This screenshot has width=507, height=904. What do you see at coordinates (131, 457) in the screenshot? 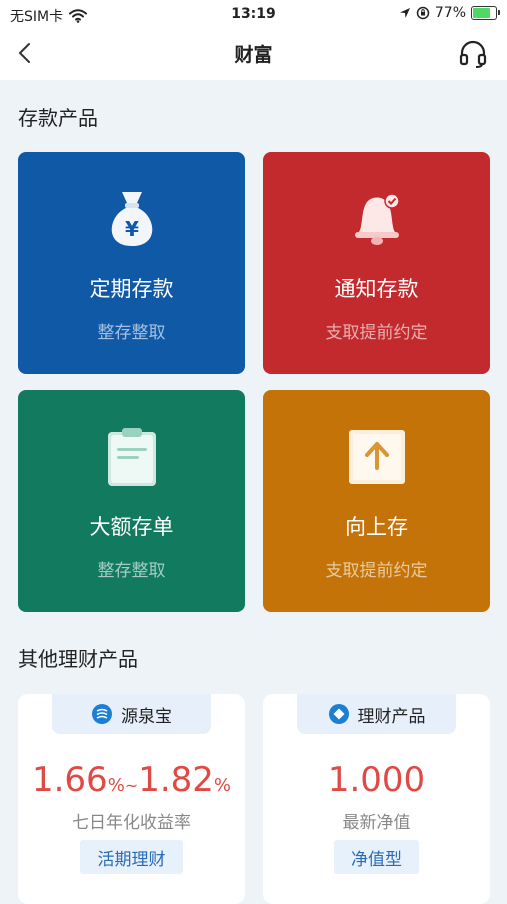
I see `clipboard-icon` at bounding box center [131, 457].